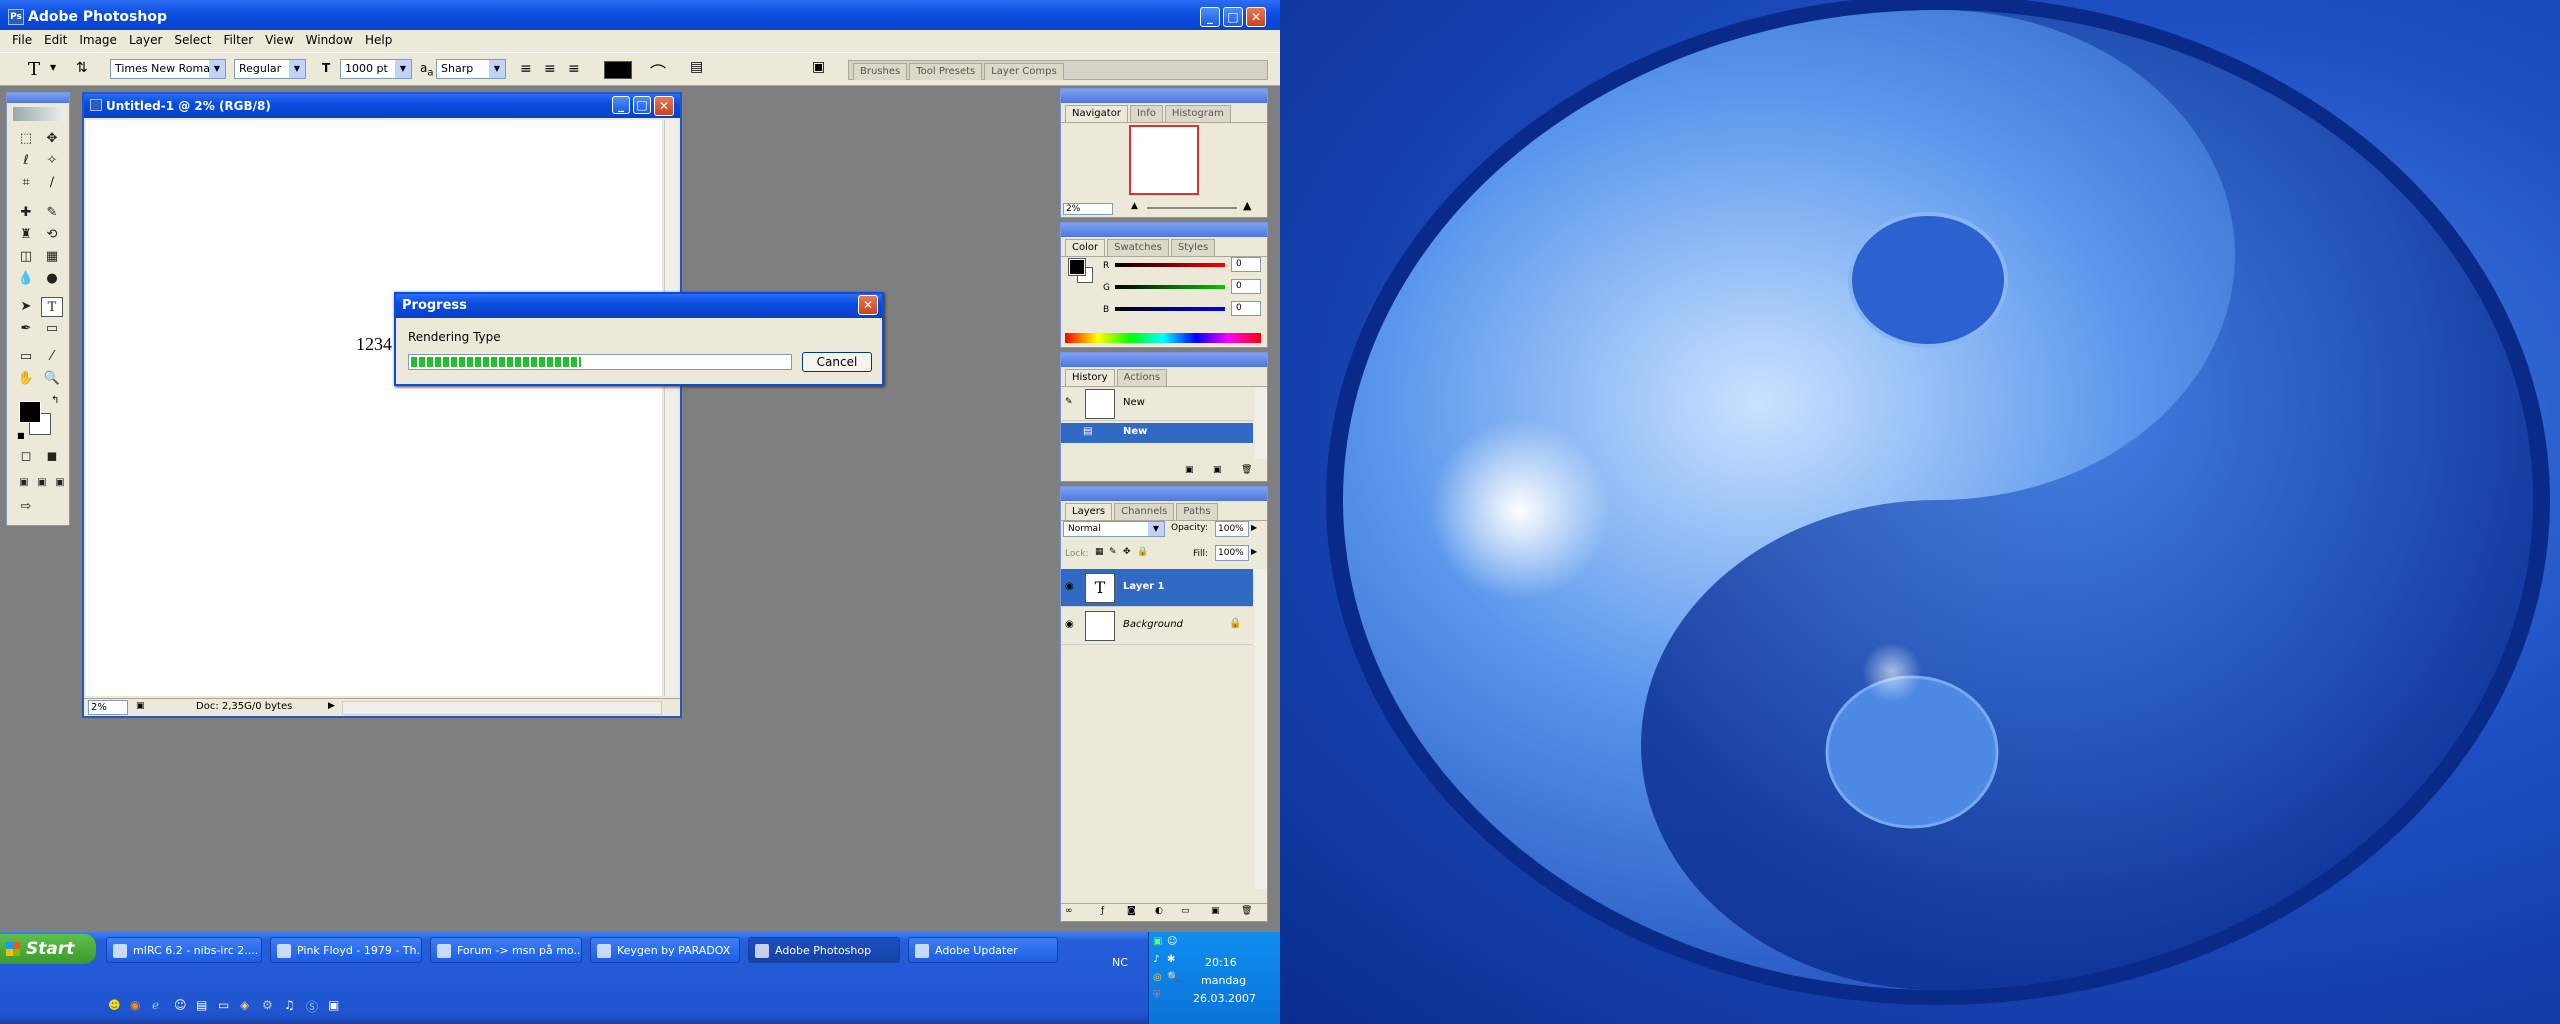 The height and width of the screenshot is (1024, 2560). Describe the element at coordinates (502, 708) in the screenshot. I see `horizontal-scrollbar` at that location.